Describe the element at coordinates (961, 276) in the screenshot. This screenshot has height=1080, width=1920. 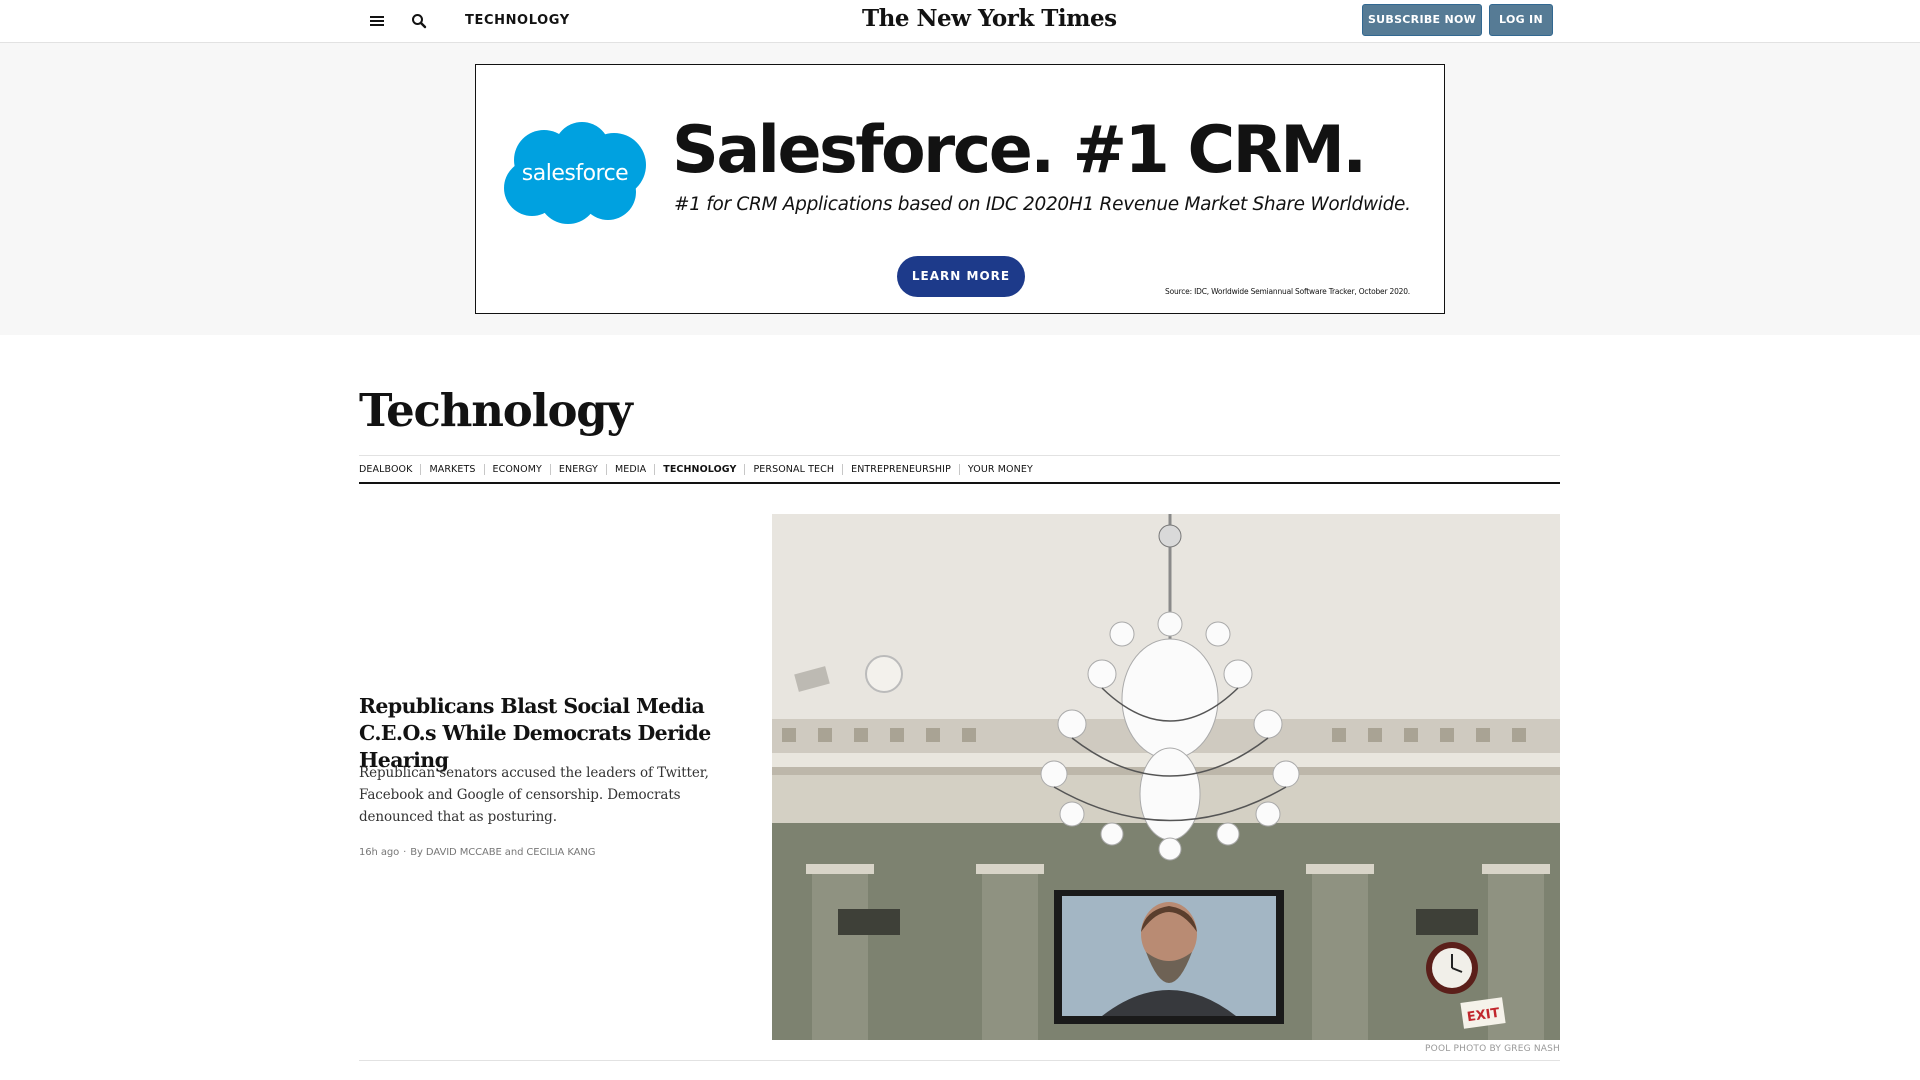
I see `learn-more-button: LEARN MORE` at that location.